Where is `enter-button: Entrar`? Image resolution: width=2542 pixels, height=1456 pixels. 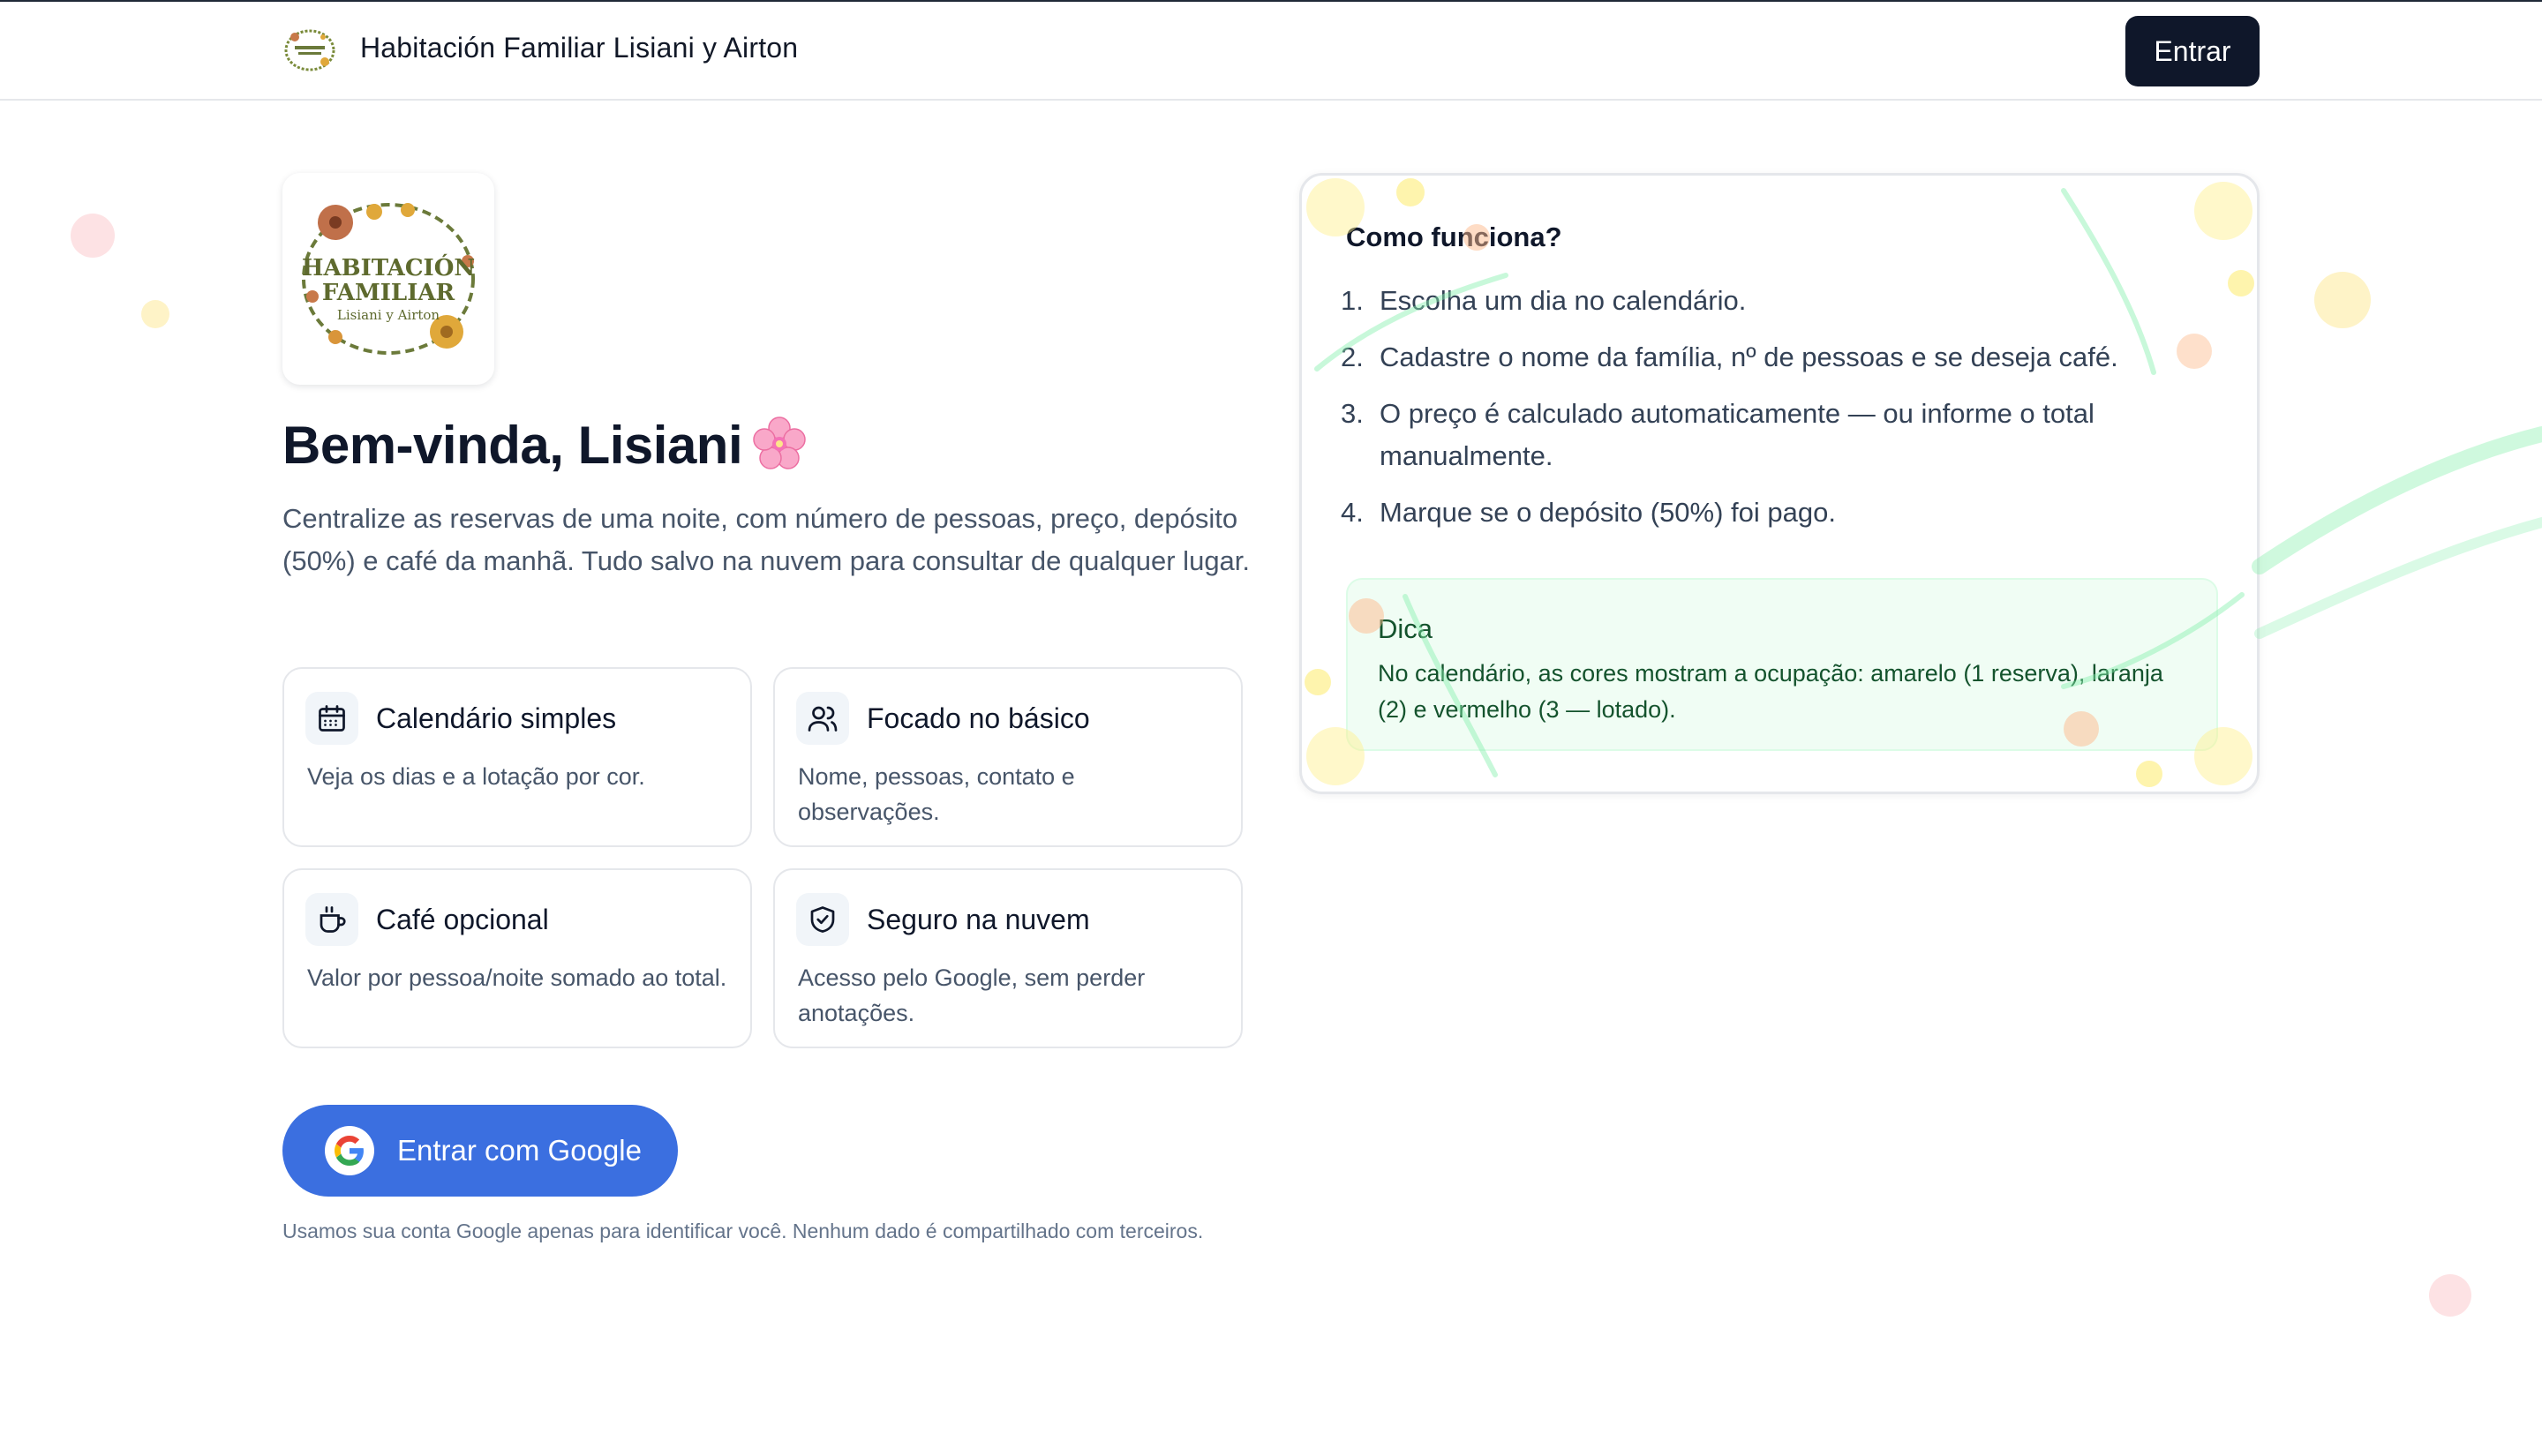
enter-button: Entrar is located at coordinates (2192, 51).